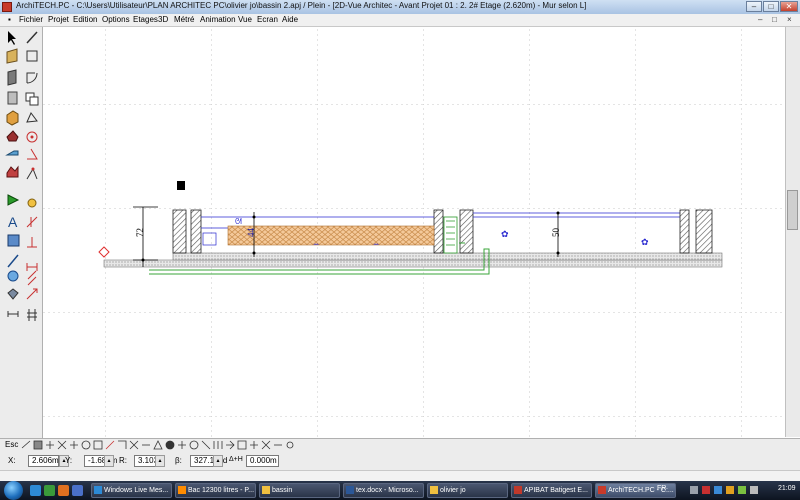  What do you see at coordinates (13, 261) in the screenshot?
I see `line-icon` at bounding box center [13, 261].